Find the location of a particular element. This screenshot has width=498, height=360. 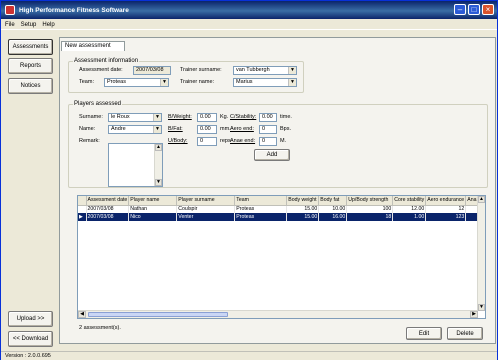

assessment-count: 2 assessment(s). is located at coordinates (100, 328).